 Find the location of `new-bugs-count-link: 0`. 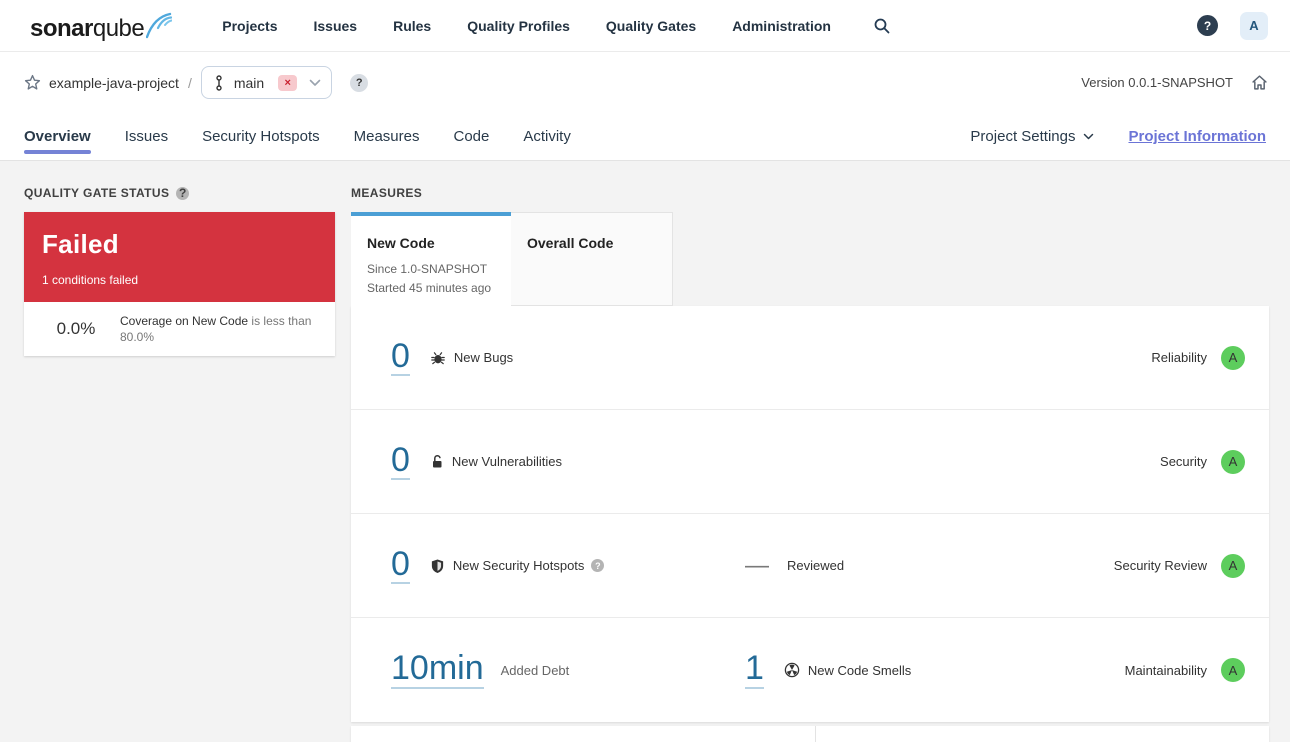

new-bugs-count-link: 0 is located at coordinates (400, 357).